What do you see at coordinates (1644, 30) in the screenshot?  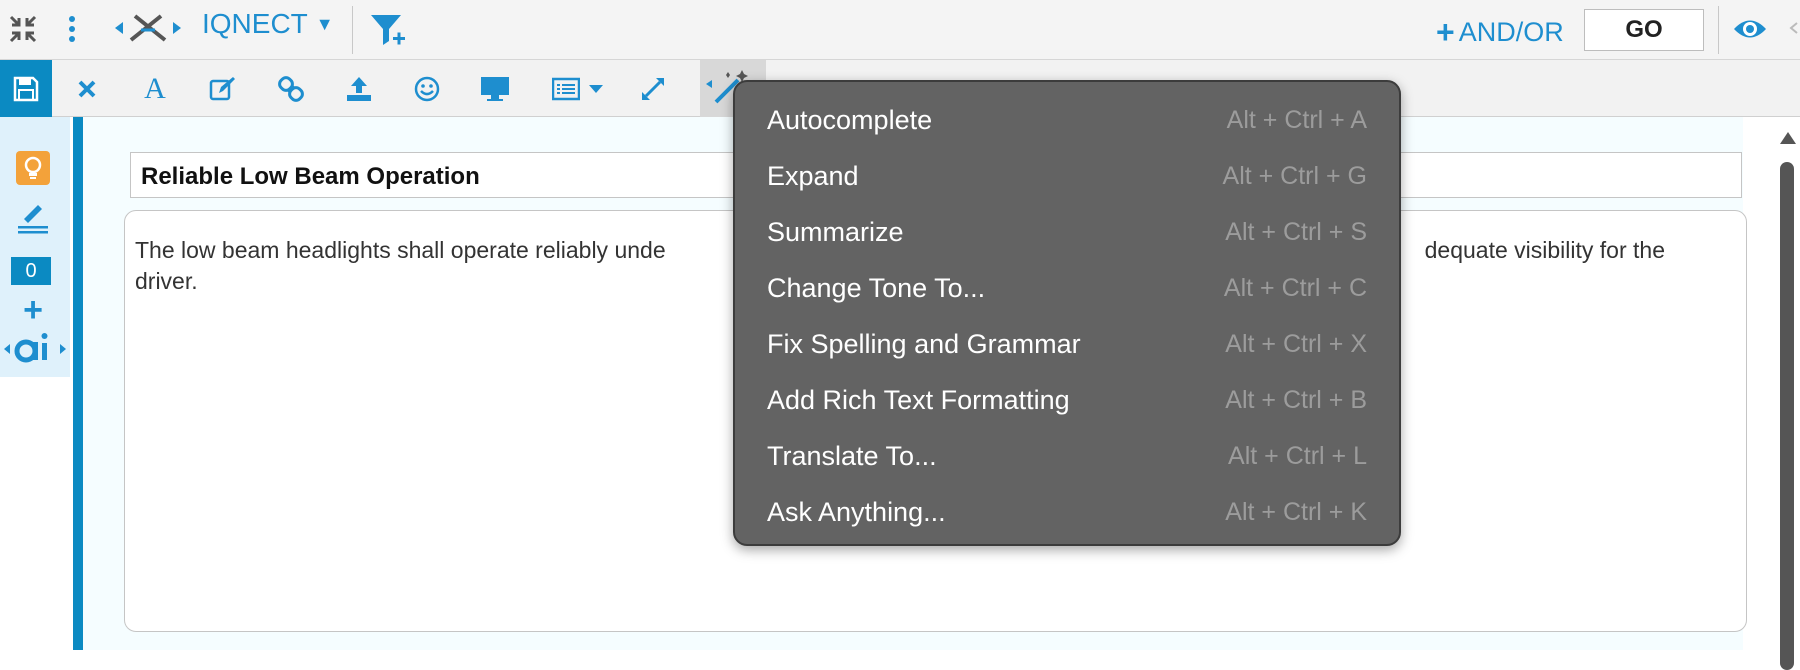 I see `go-button: GO` at bounding box center [1644, 30].